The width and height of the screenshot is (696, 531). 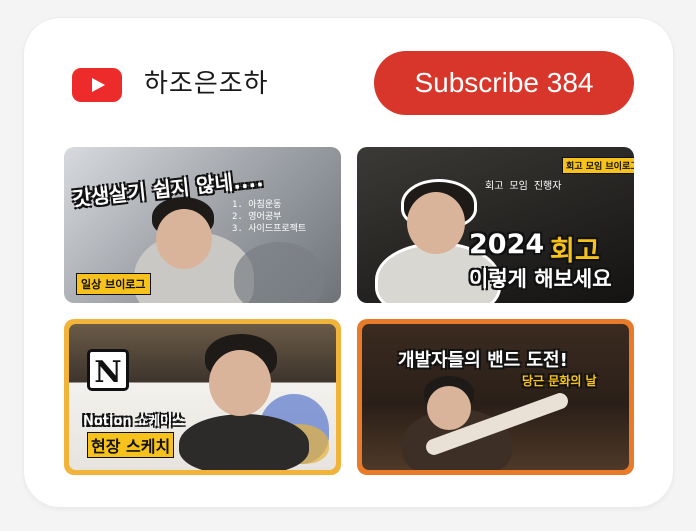 I want to click on video-3-line-1: Notion 쇼케이스, so click(x=134, y=421).